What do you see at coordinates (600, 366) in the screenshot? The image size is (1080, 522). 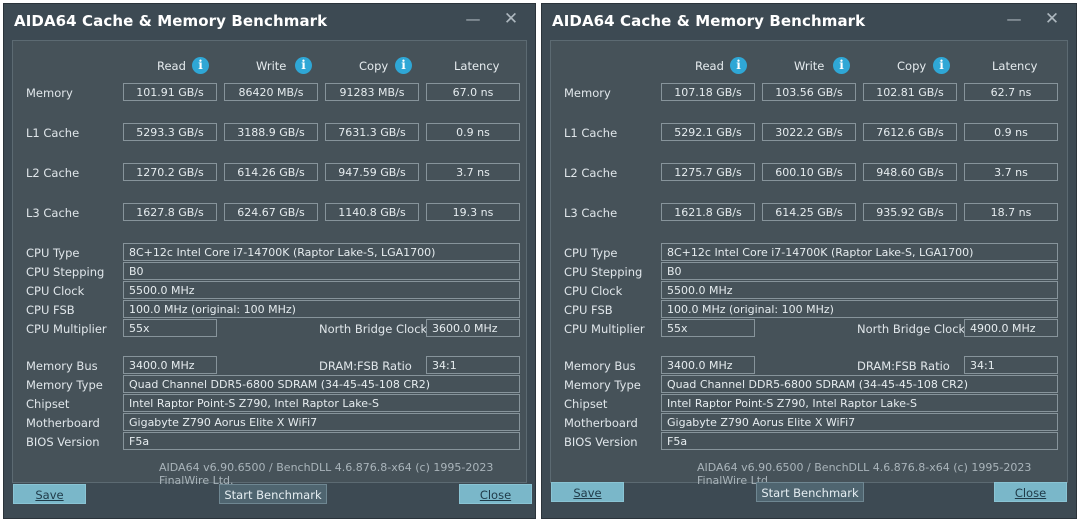 I see `memory-bus-label: Memory Bus` at bounding box center [600, 366].